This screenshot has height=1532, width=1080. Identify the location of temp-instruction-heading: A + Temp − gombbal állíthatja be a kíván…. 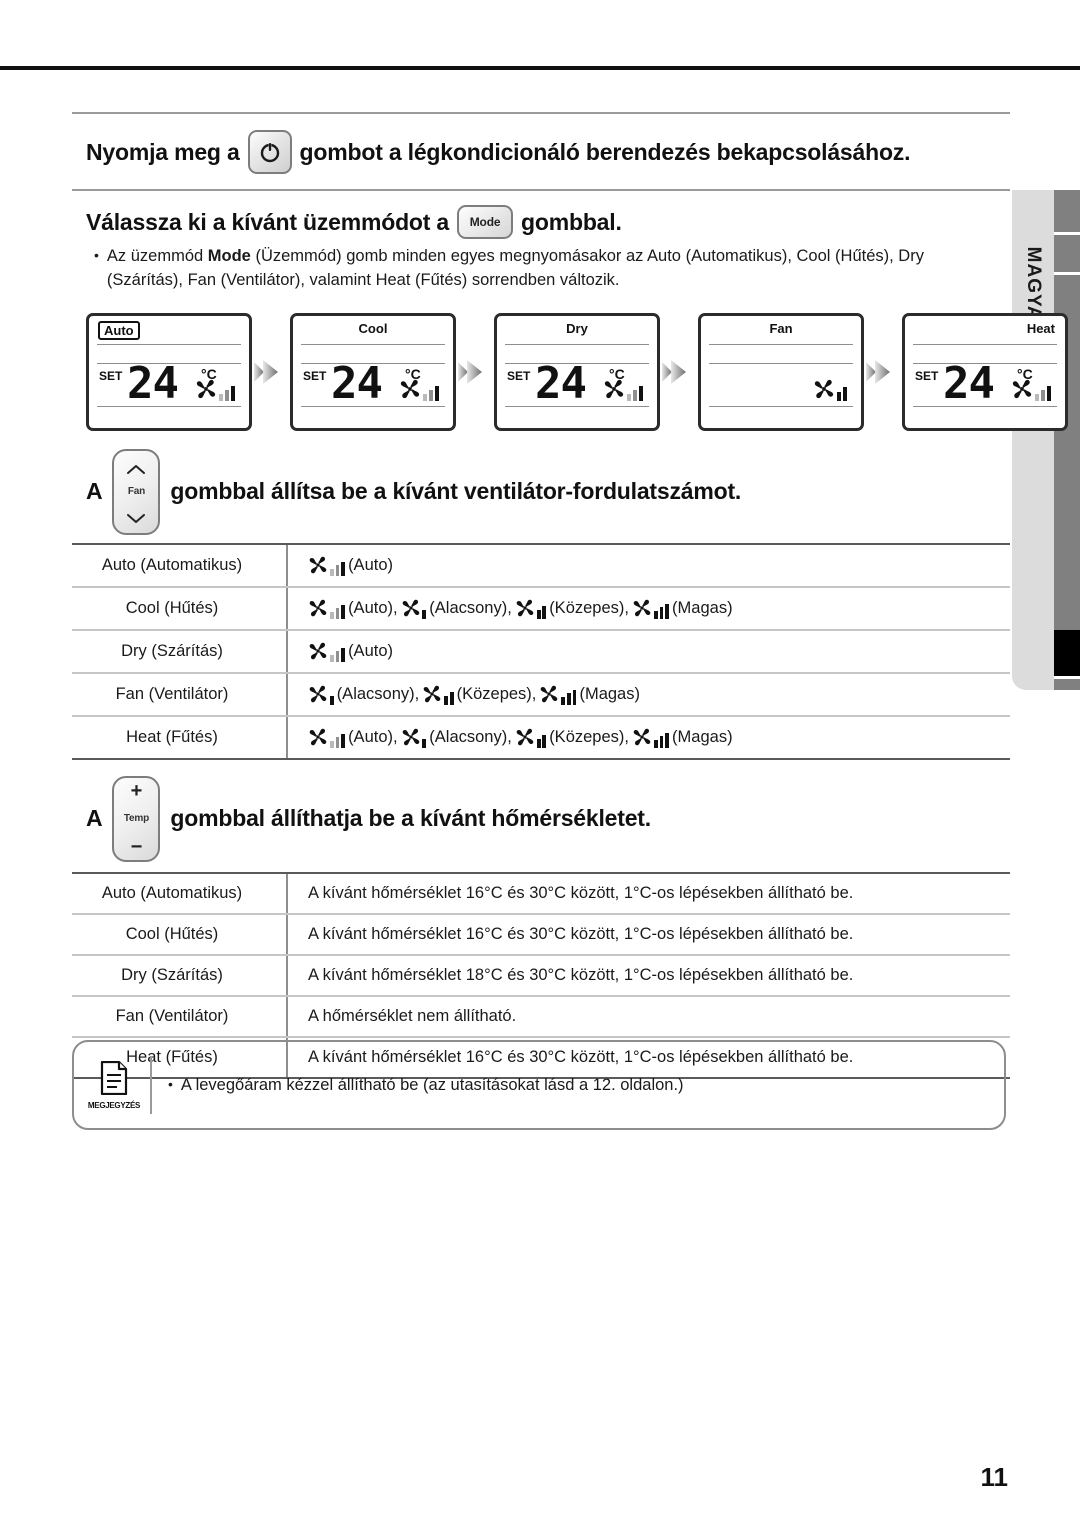
(541, 816).